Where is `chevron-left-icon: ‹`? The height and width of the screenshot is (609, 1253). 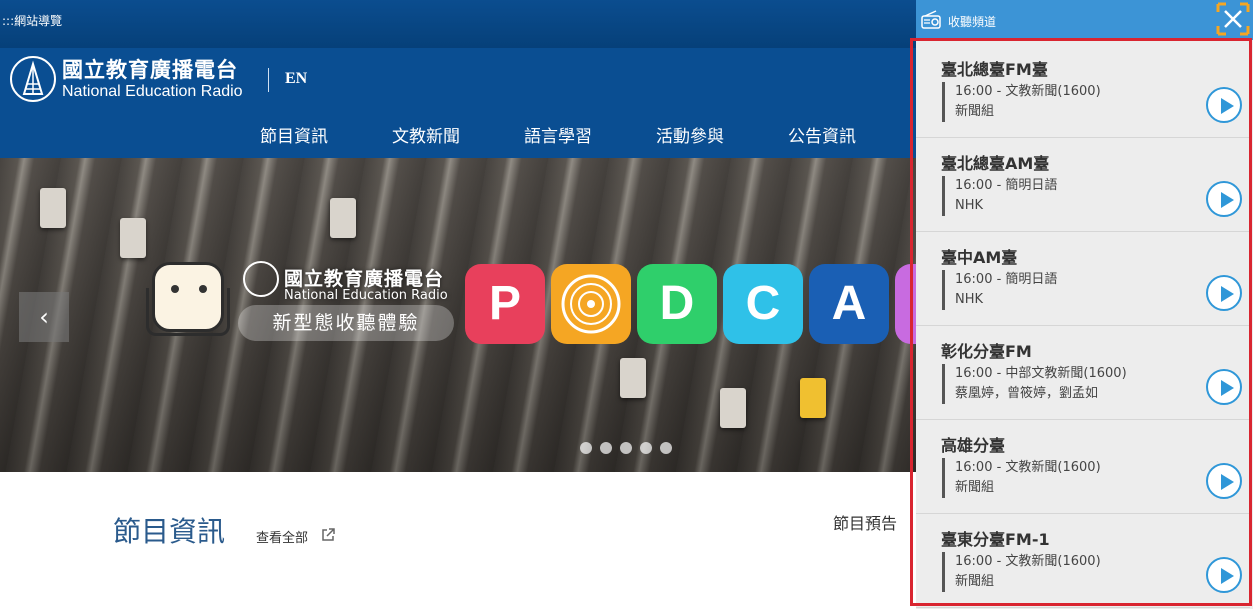 chevron-left-icon: ‹ is located at coordinates (44, 317).